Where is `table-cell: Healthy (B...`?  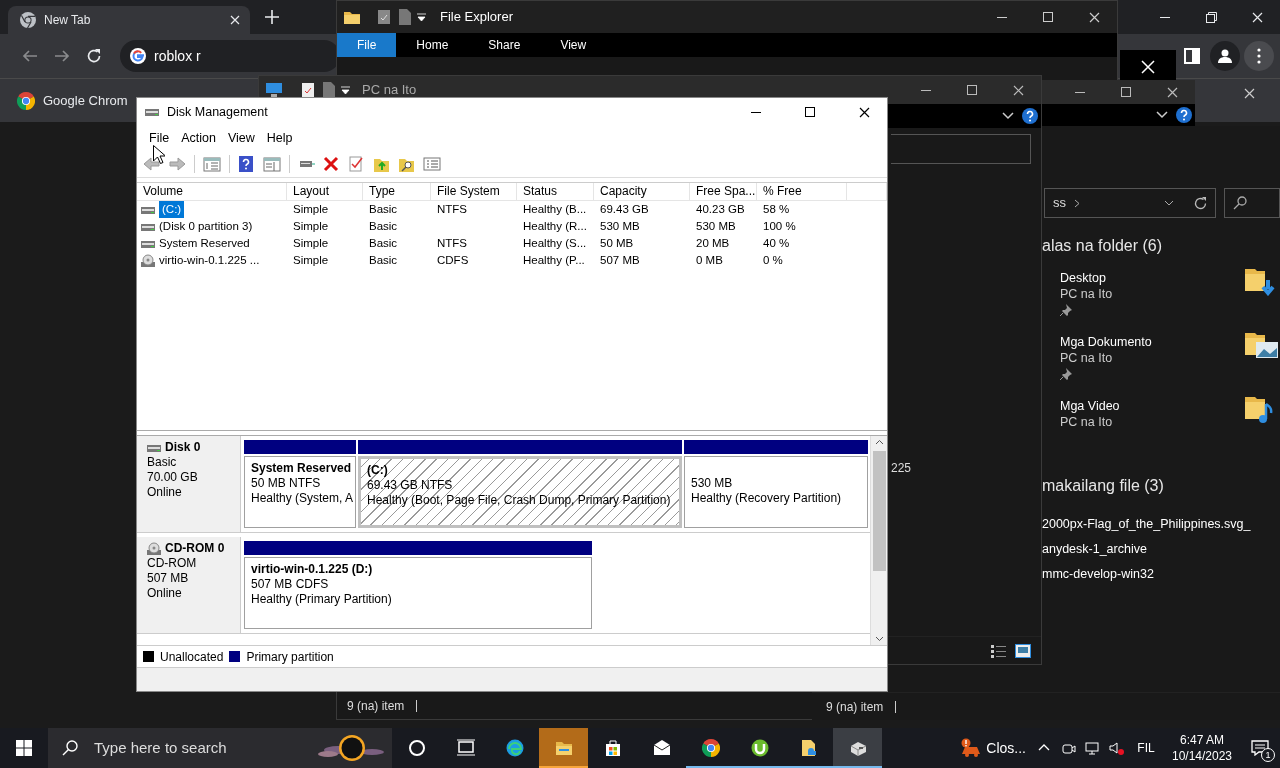 table-cell: Healthy (B... is located at coordinates (555, 209).